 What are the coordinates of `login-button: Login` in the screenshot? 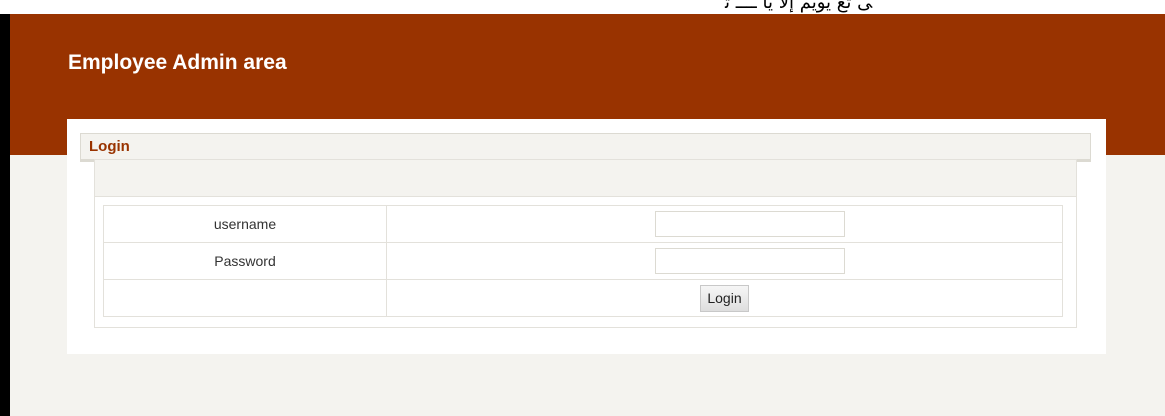 It's located at (724, 298).